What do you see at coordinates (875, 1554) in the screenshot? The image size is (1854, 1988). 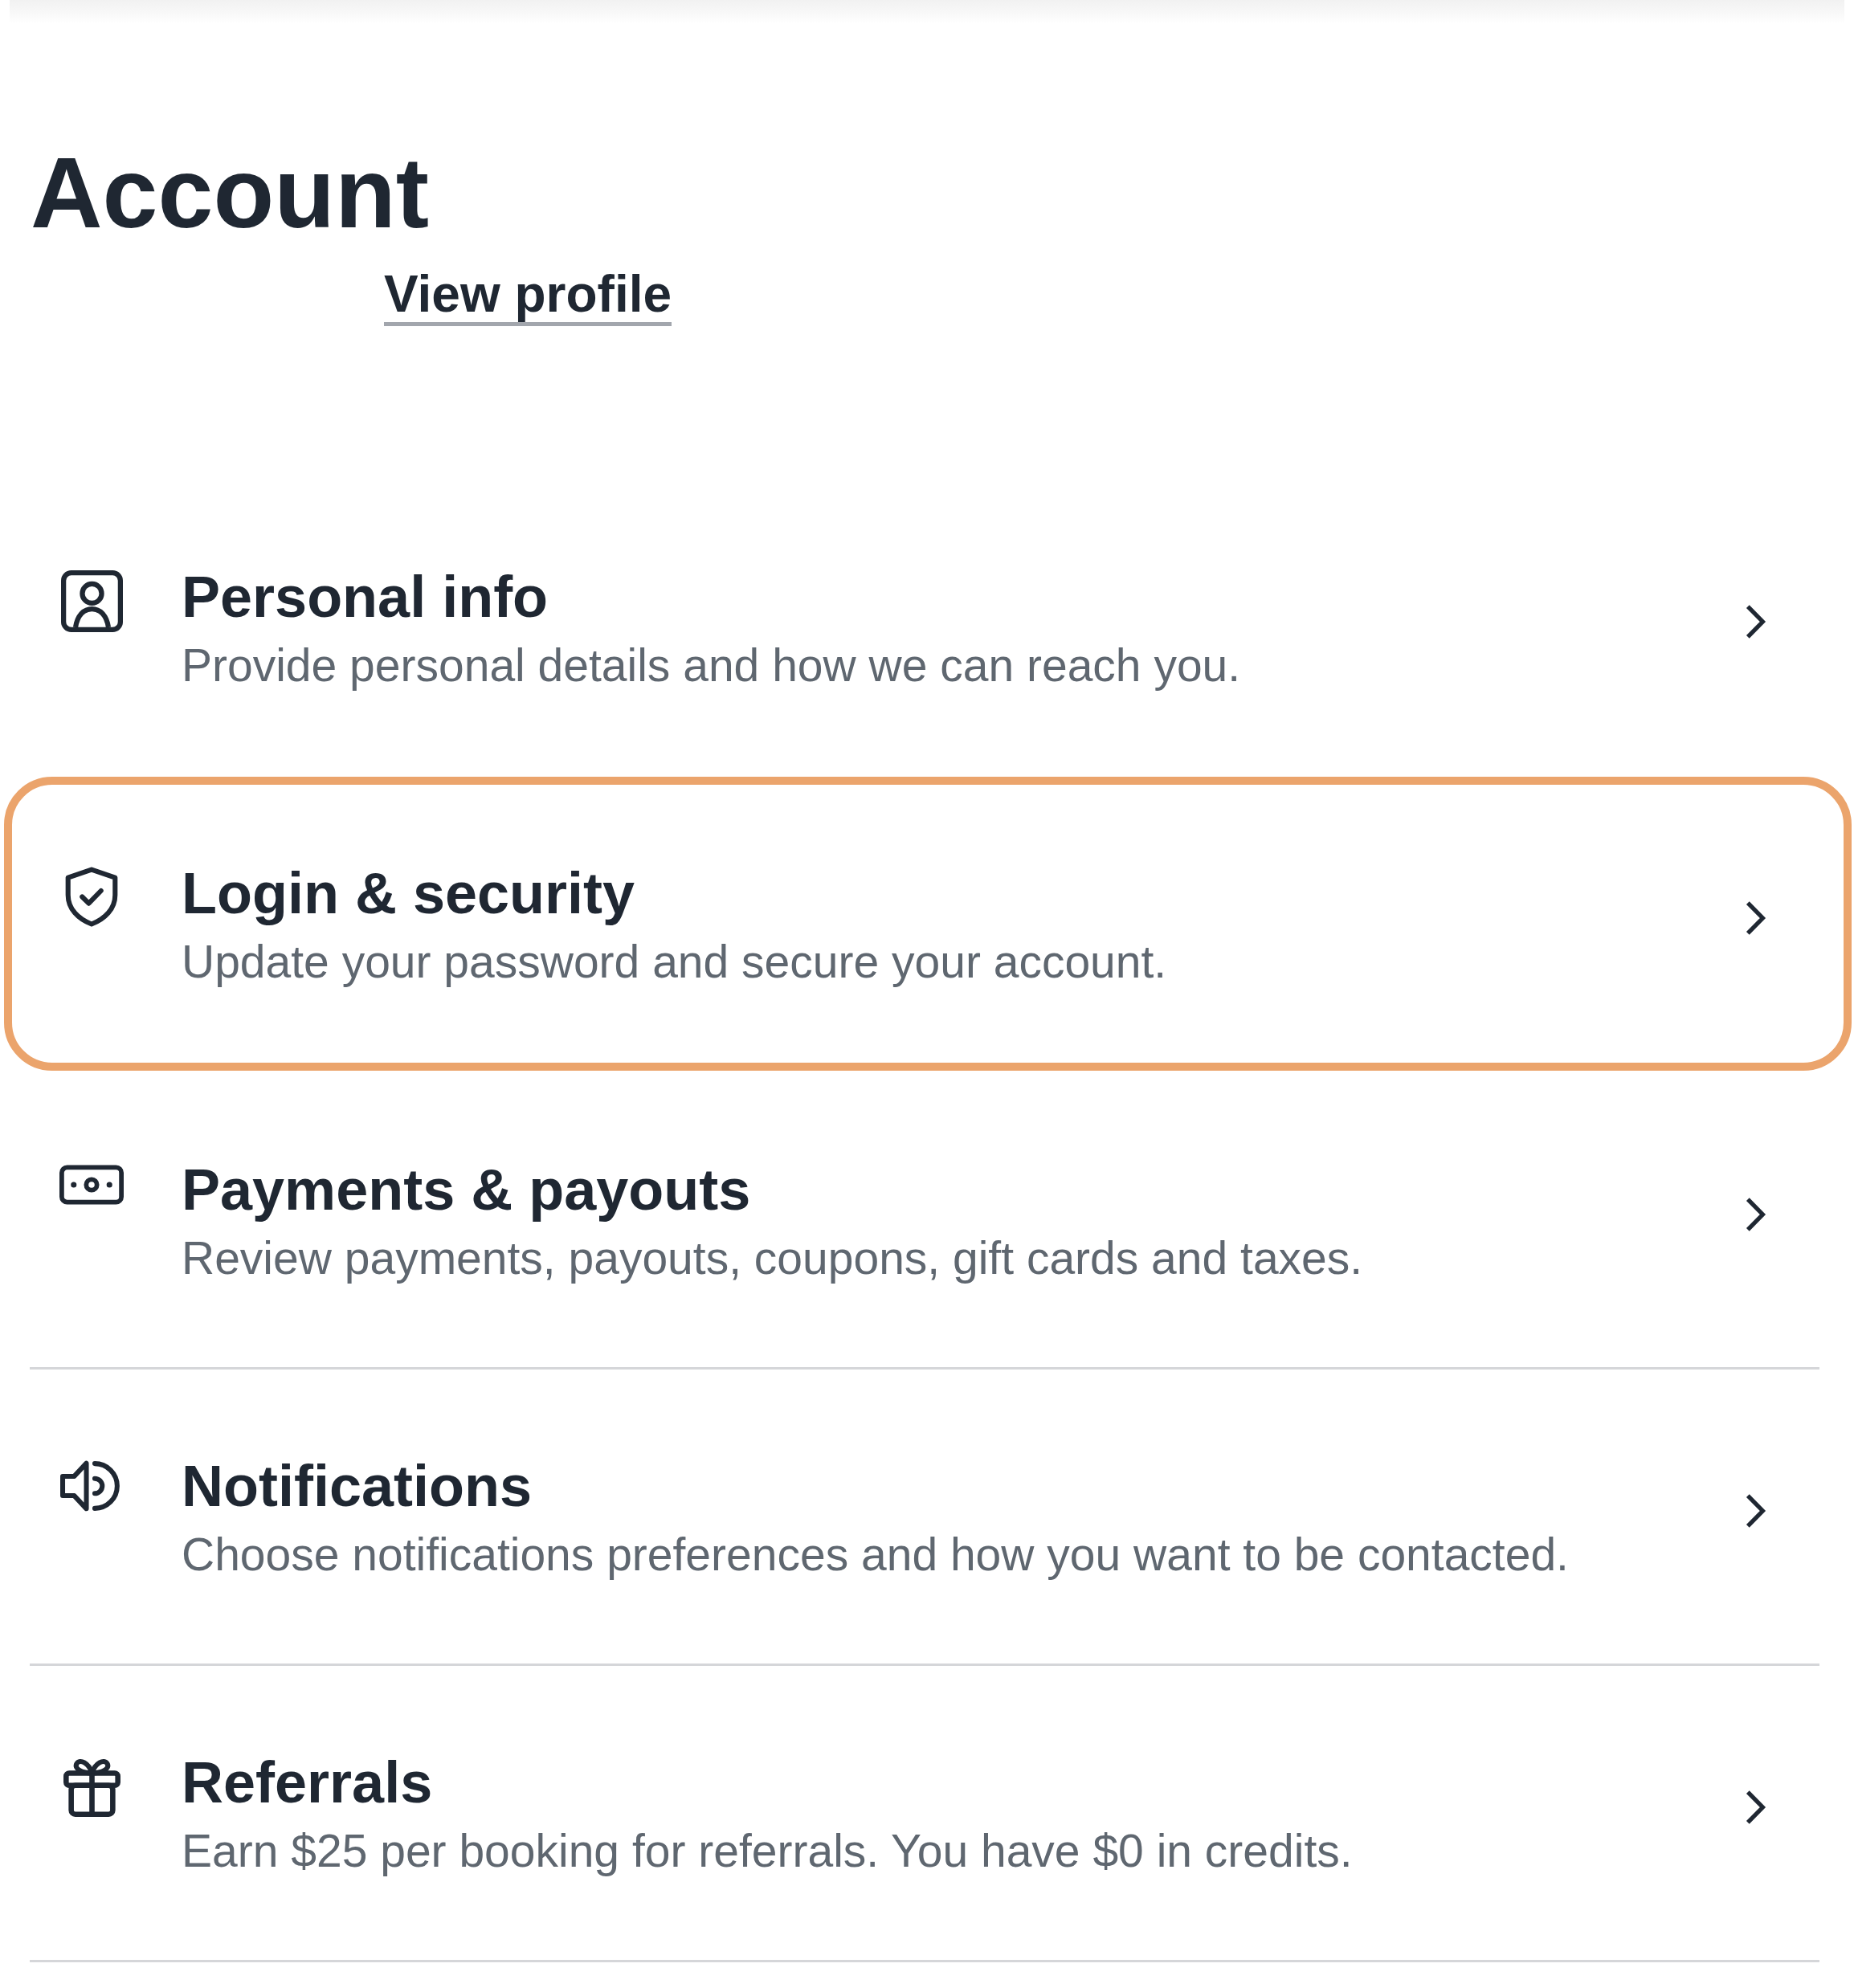 I see `setting-description: Choose notifications preferences and how you want to be contacted.` at bounding box center [875, 1554].